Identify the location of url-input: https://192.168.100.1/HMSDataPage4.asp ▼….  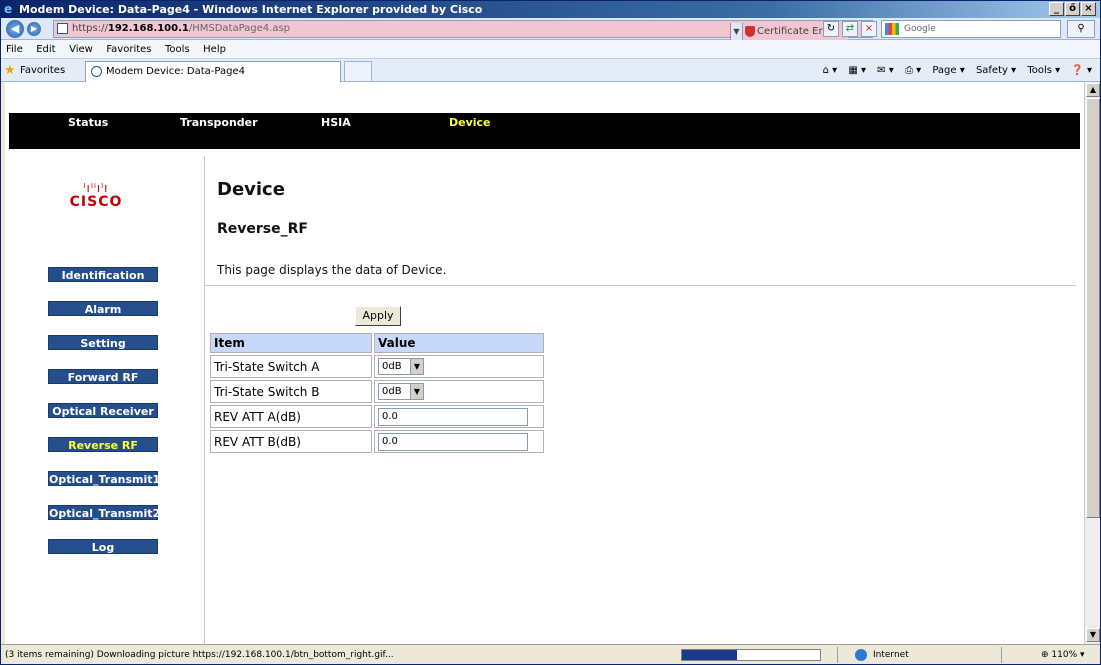
(463, 30).